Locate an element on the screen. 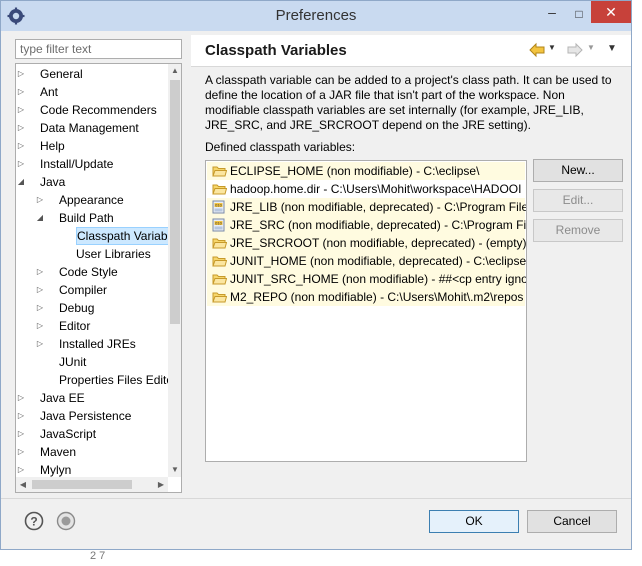 This screenshot has width=642, height=566. tree-item: ▷ Installed JREs is located at coordinates (91, 344).